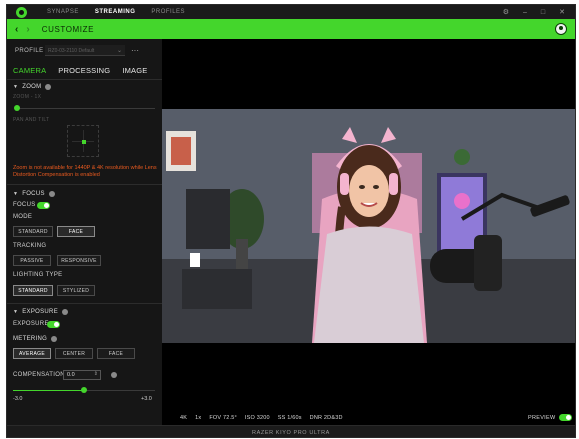 This screenshot has width=579, height=439. What do you see at coordinates (525, 12) in the screenshot?
I see `minimize-icon: –` at bounding box center [525, 12].